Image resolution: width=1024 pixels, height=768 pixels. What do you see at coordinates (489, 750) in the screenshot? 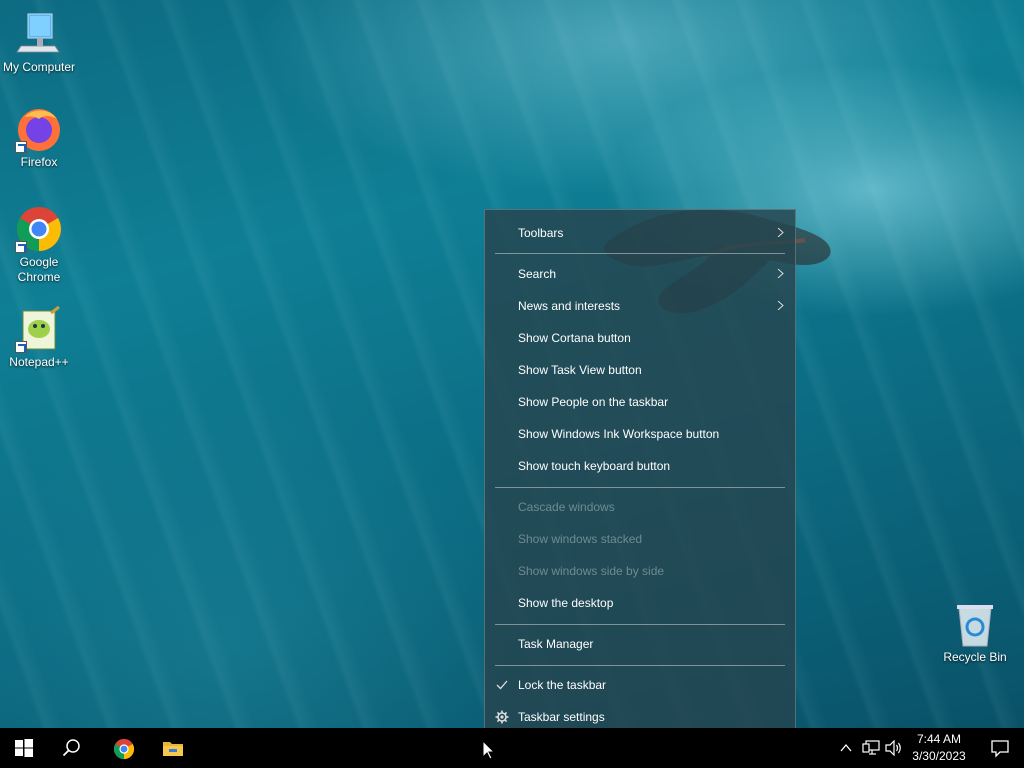
I see `mouse-cursor-icon` at bounding box center [489, 750].